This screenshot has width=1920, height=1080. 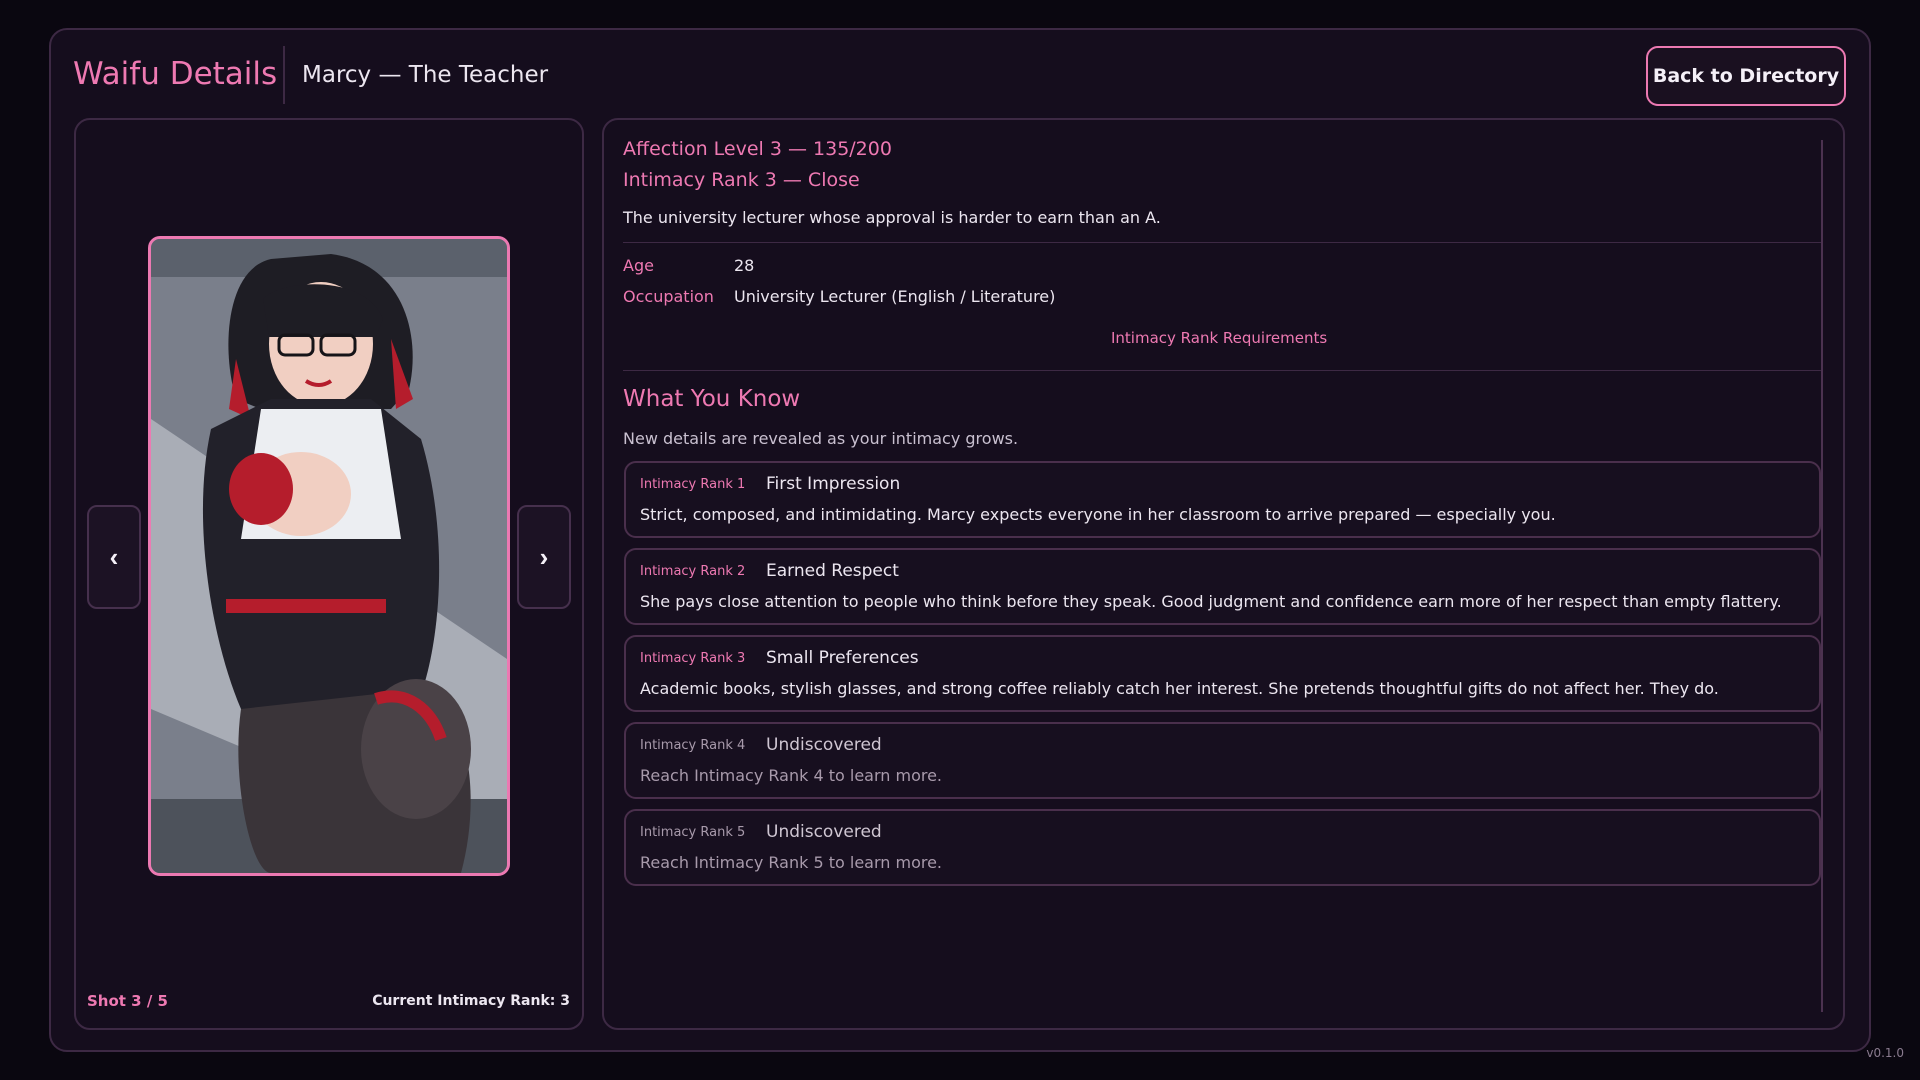 I want to click on title-divider, so click(x=284, y=75).